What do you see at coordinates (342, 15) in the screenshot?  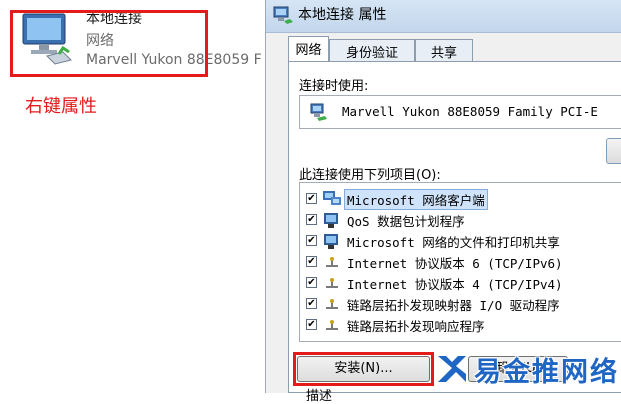 I see `dialog-title: 本地连接 属性` at bounding box center [342, 15].